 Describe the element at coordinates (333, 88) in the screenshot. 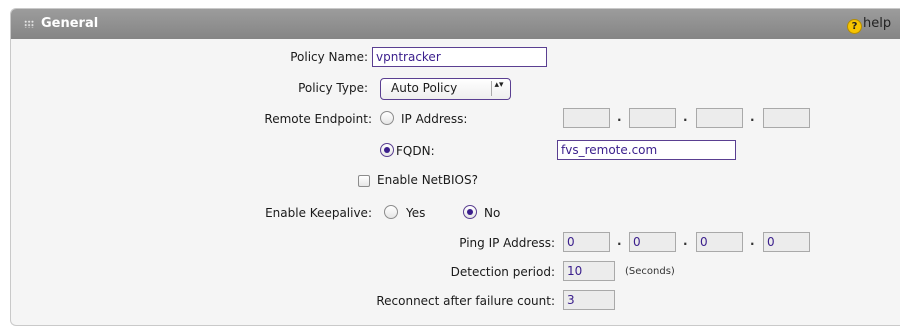

I see `policy-type-label: Policy Type:` at that location.